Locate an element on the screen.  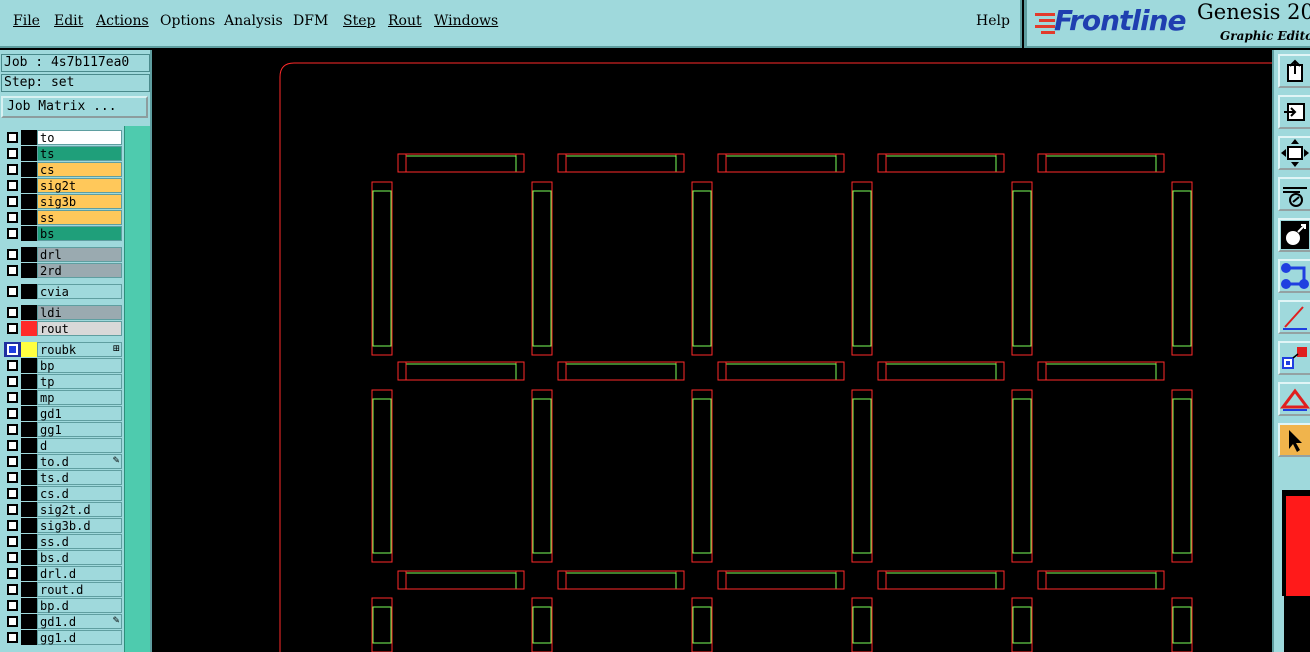
layer-row-d: d is located at coordinates (63, 445).